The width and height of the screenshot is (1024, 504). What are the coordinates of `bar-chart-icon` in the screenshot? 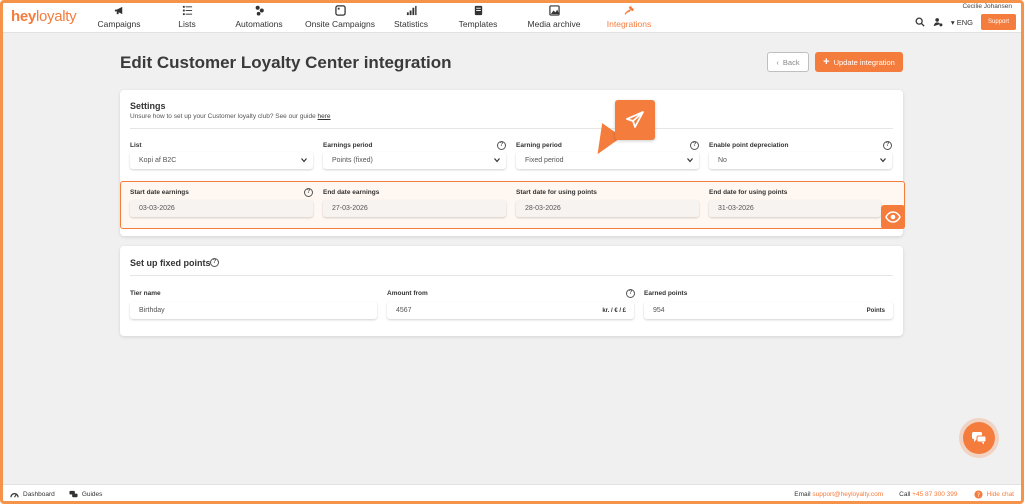 It's located at (411, 10).